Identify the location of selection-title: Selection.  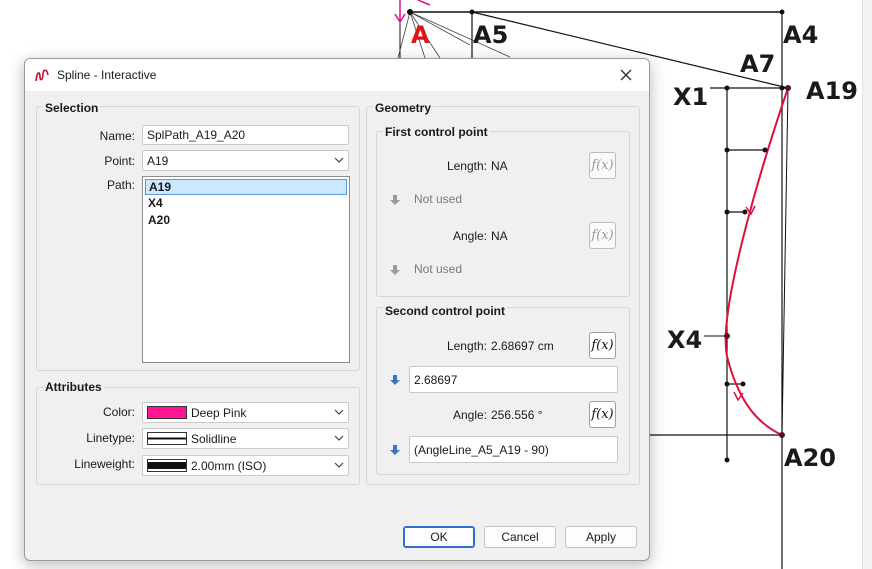
(72, 108).